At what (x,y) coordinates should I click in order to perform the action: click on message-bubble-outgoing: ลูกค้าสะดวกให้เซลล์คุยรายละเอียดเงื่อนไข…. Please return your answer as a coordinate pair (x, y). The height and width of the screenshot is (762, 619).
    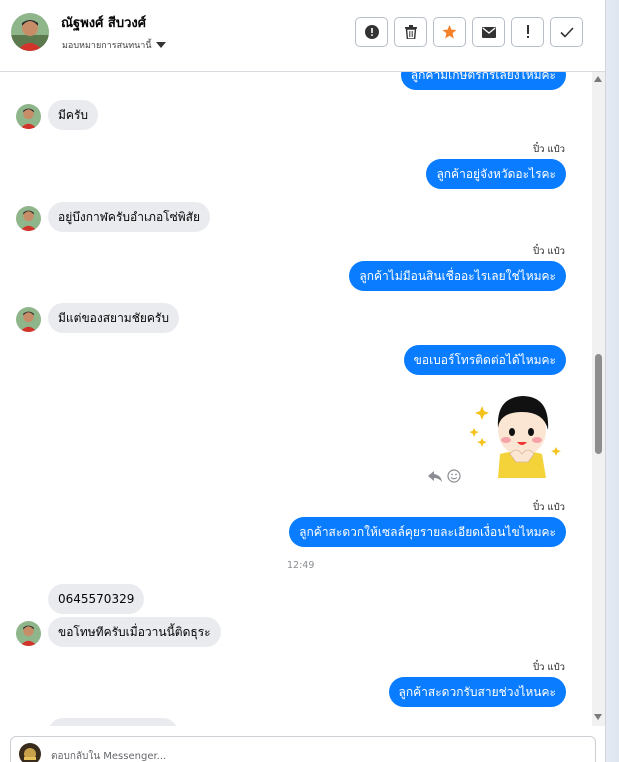
    Looking at the image, I should click on (427, 532).